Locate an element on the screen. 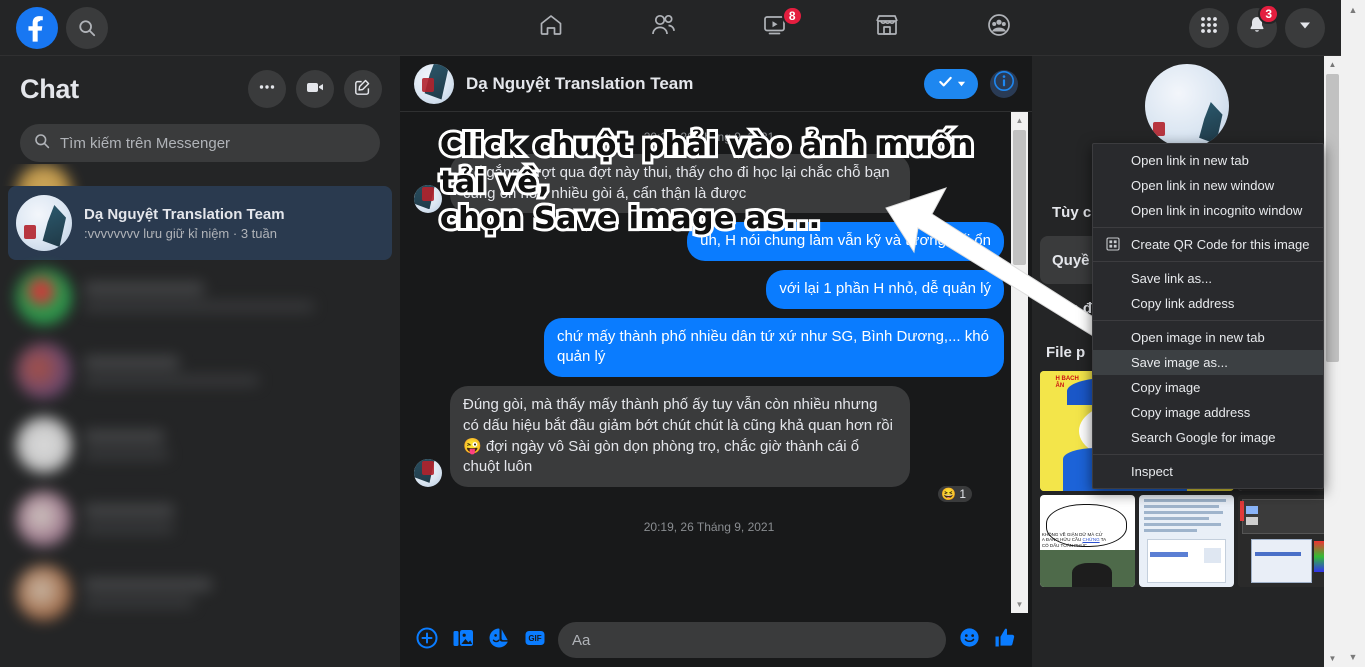 This screenshot has width=1365, height=667. nav-tab-watch: 8 is located at coordinates (775, 28).